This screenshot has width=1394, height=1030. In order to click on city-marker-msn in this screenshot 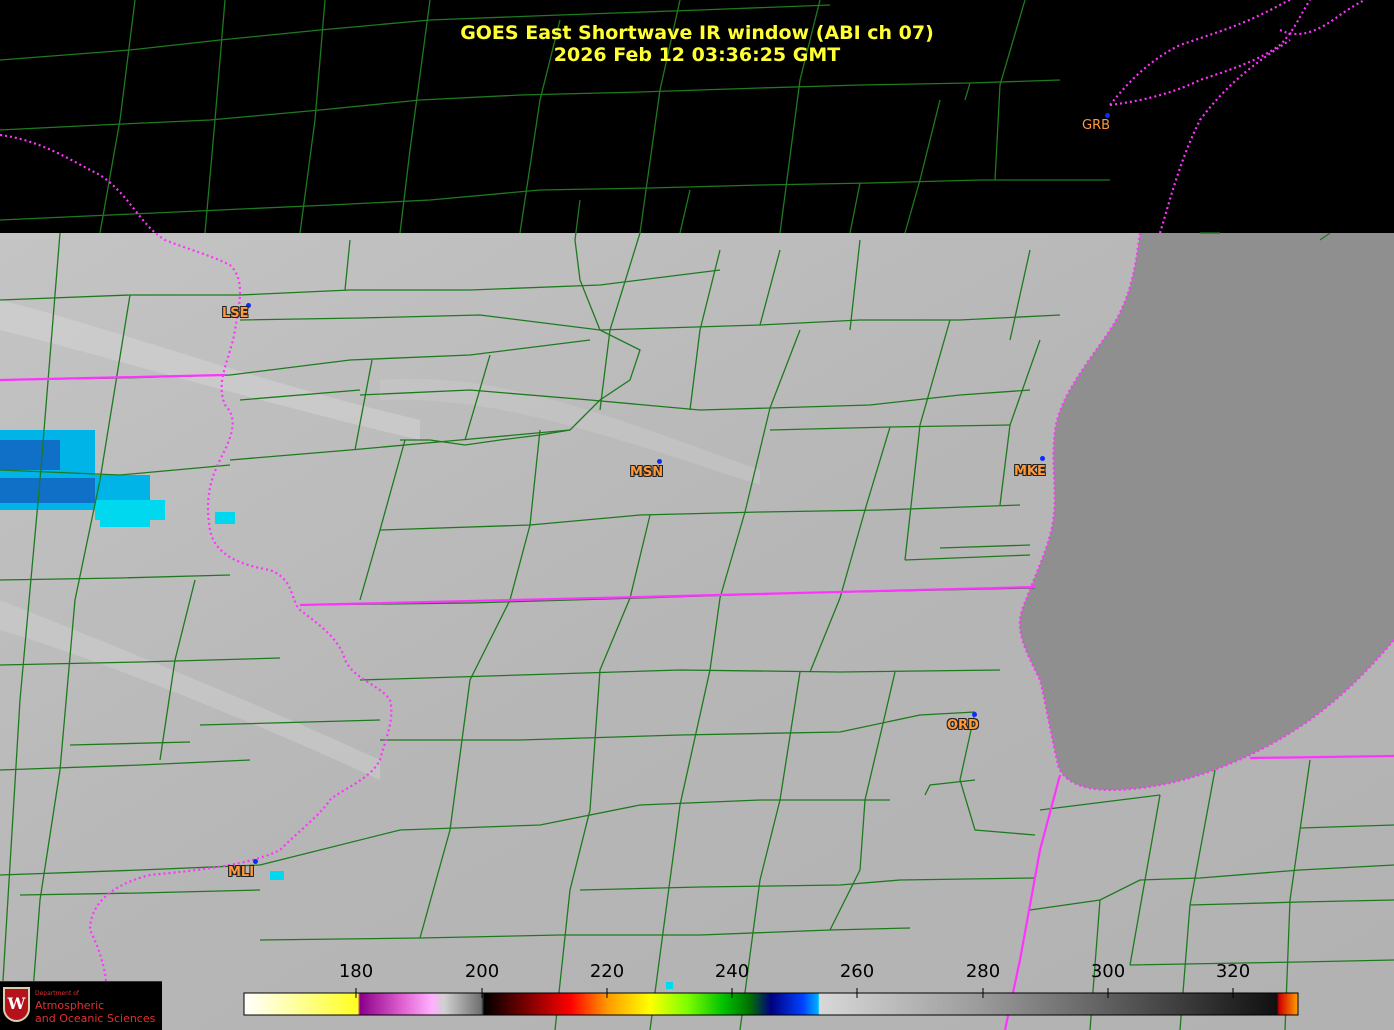, I will do `click(659, 461)`.